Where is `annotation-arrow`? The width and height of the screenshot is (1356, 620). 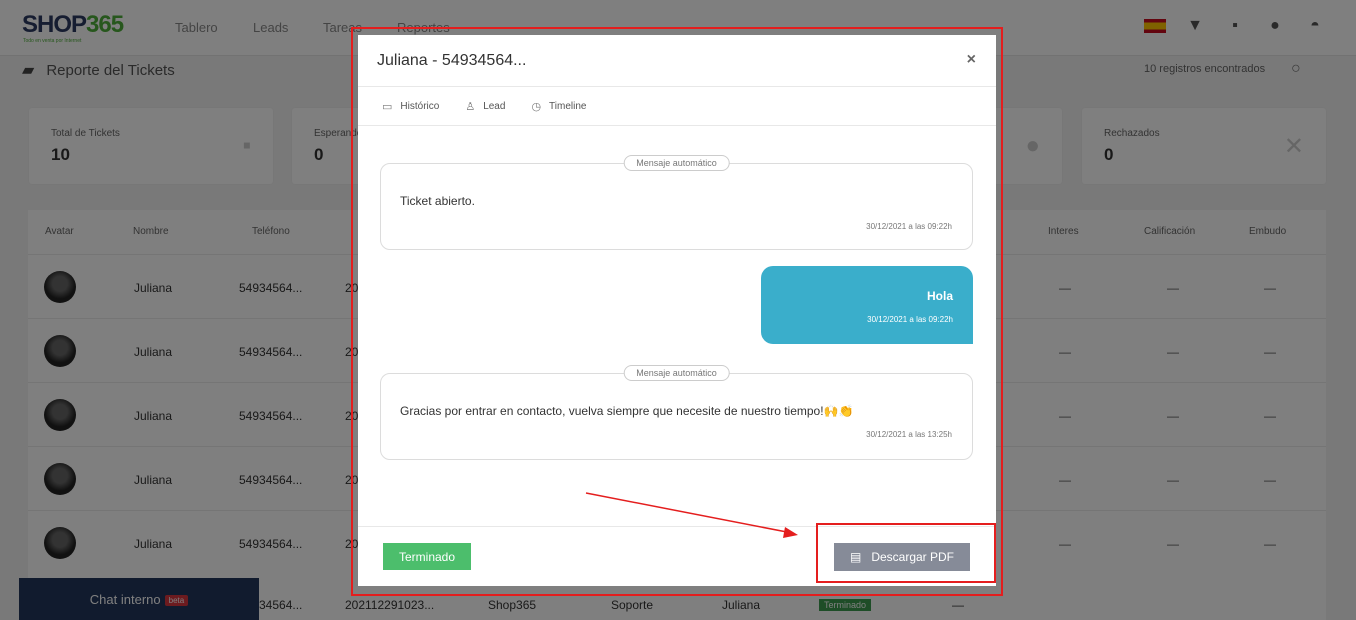 annotation-arrow is located at coordinates (691, 515).